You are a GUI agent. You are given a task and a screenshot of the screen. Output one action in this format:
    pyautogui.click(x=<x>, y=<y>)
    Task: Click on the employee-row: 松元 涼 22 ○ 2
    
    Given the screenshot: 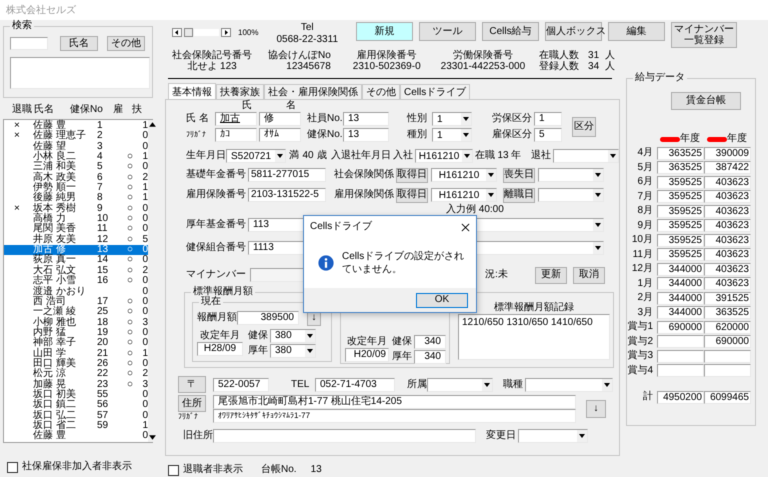 What is the action you would take?
    pyautogui.click(x=76, y=374)
    